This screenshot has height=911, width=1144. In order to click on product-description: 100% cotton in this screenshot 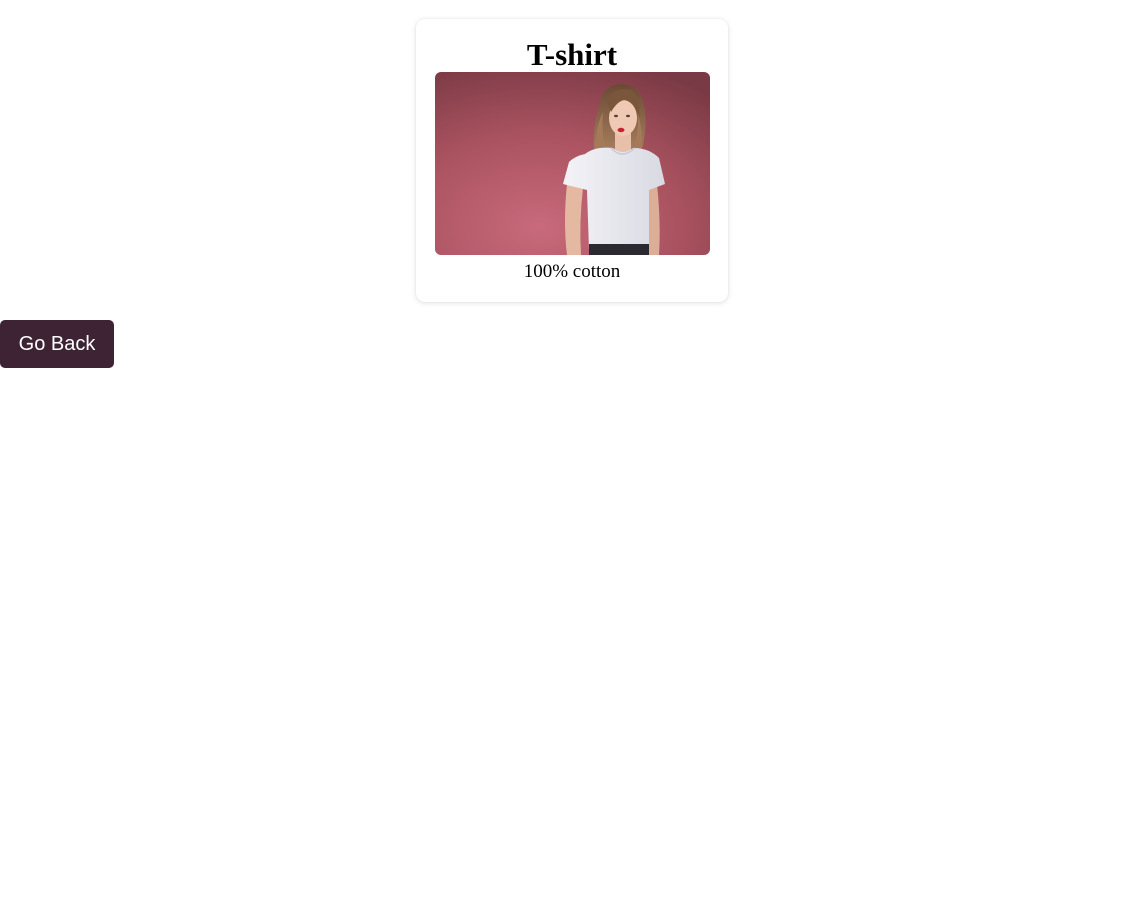, I will do `click(572, 271)`.